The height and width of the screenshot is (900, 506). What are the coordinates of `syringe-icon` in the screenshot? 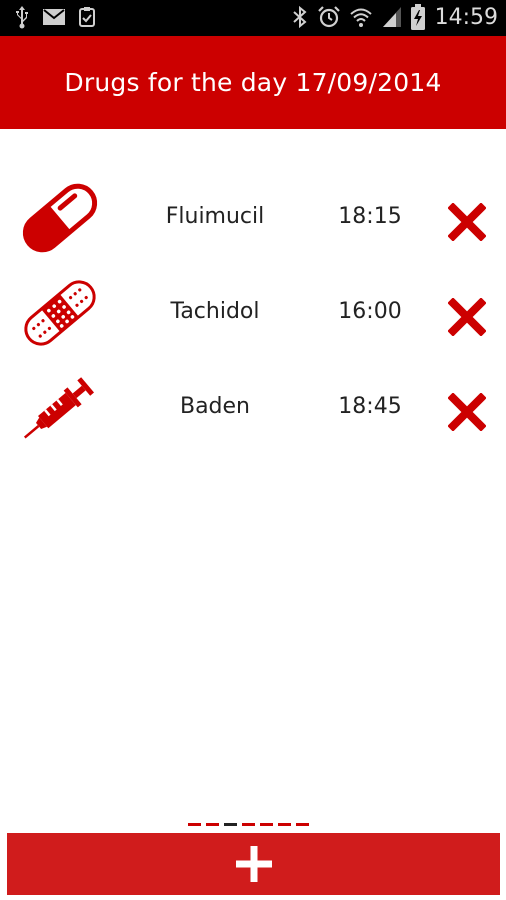 It's located at (60, 408).